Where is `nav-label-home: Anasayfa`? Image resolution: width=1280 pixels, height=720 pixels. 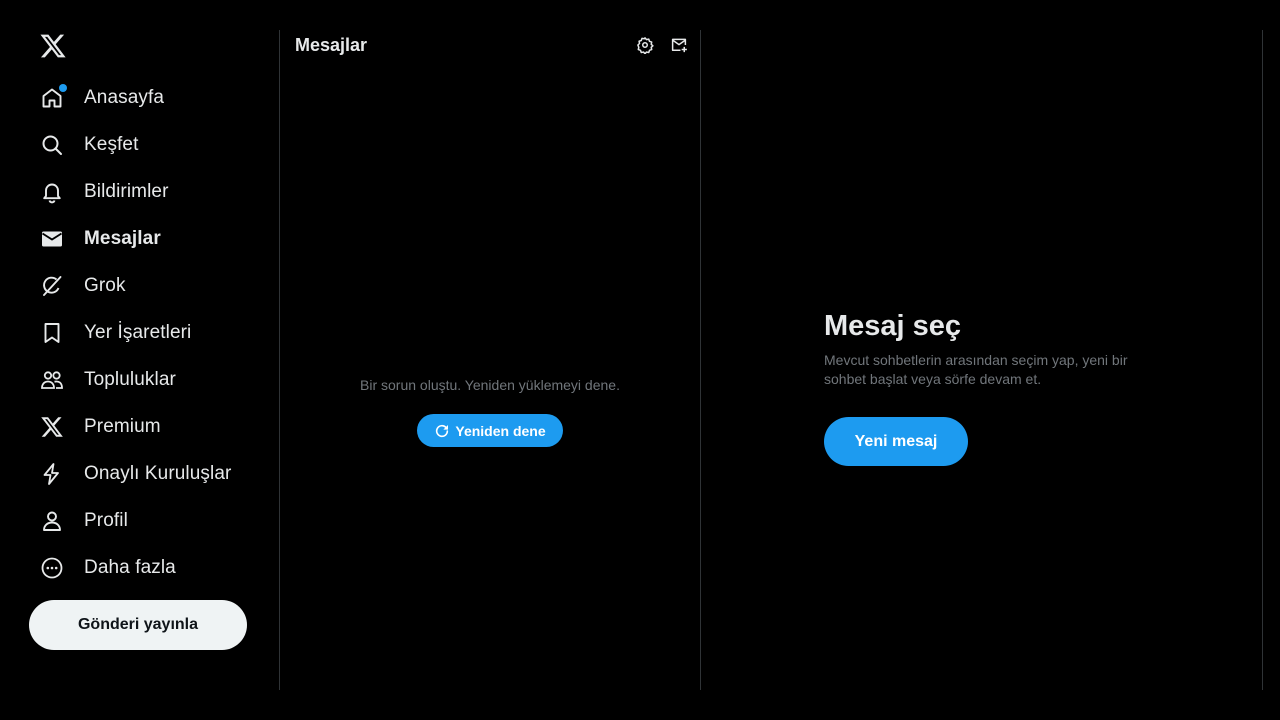 nav-label-home: Anasayfa is located at coordinates (124, 97).